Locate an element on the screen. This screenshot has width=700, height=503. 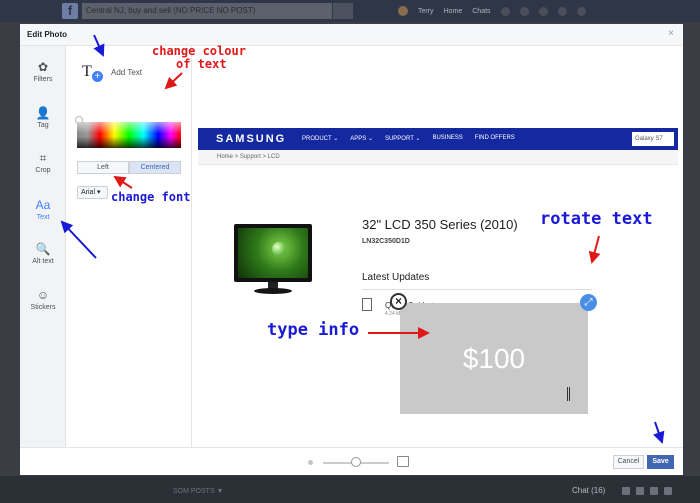
text-options-panel: T + Add Text Left Centered Arial ▾ is located at coordinates (129, 246).